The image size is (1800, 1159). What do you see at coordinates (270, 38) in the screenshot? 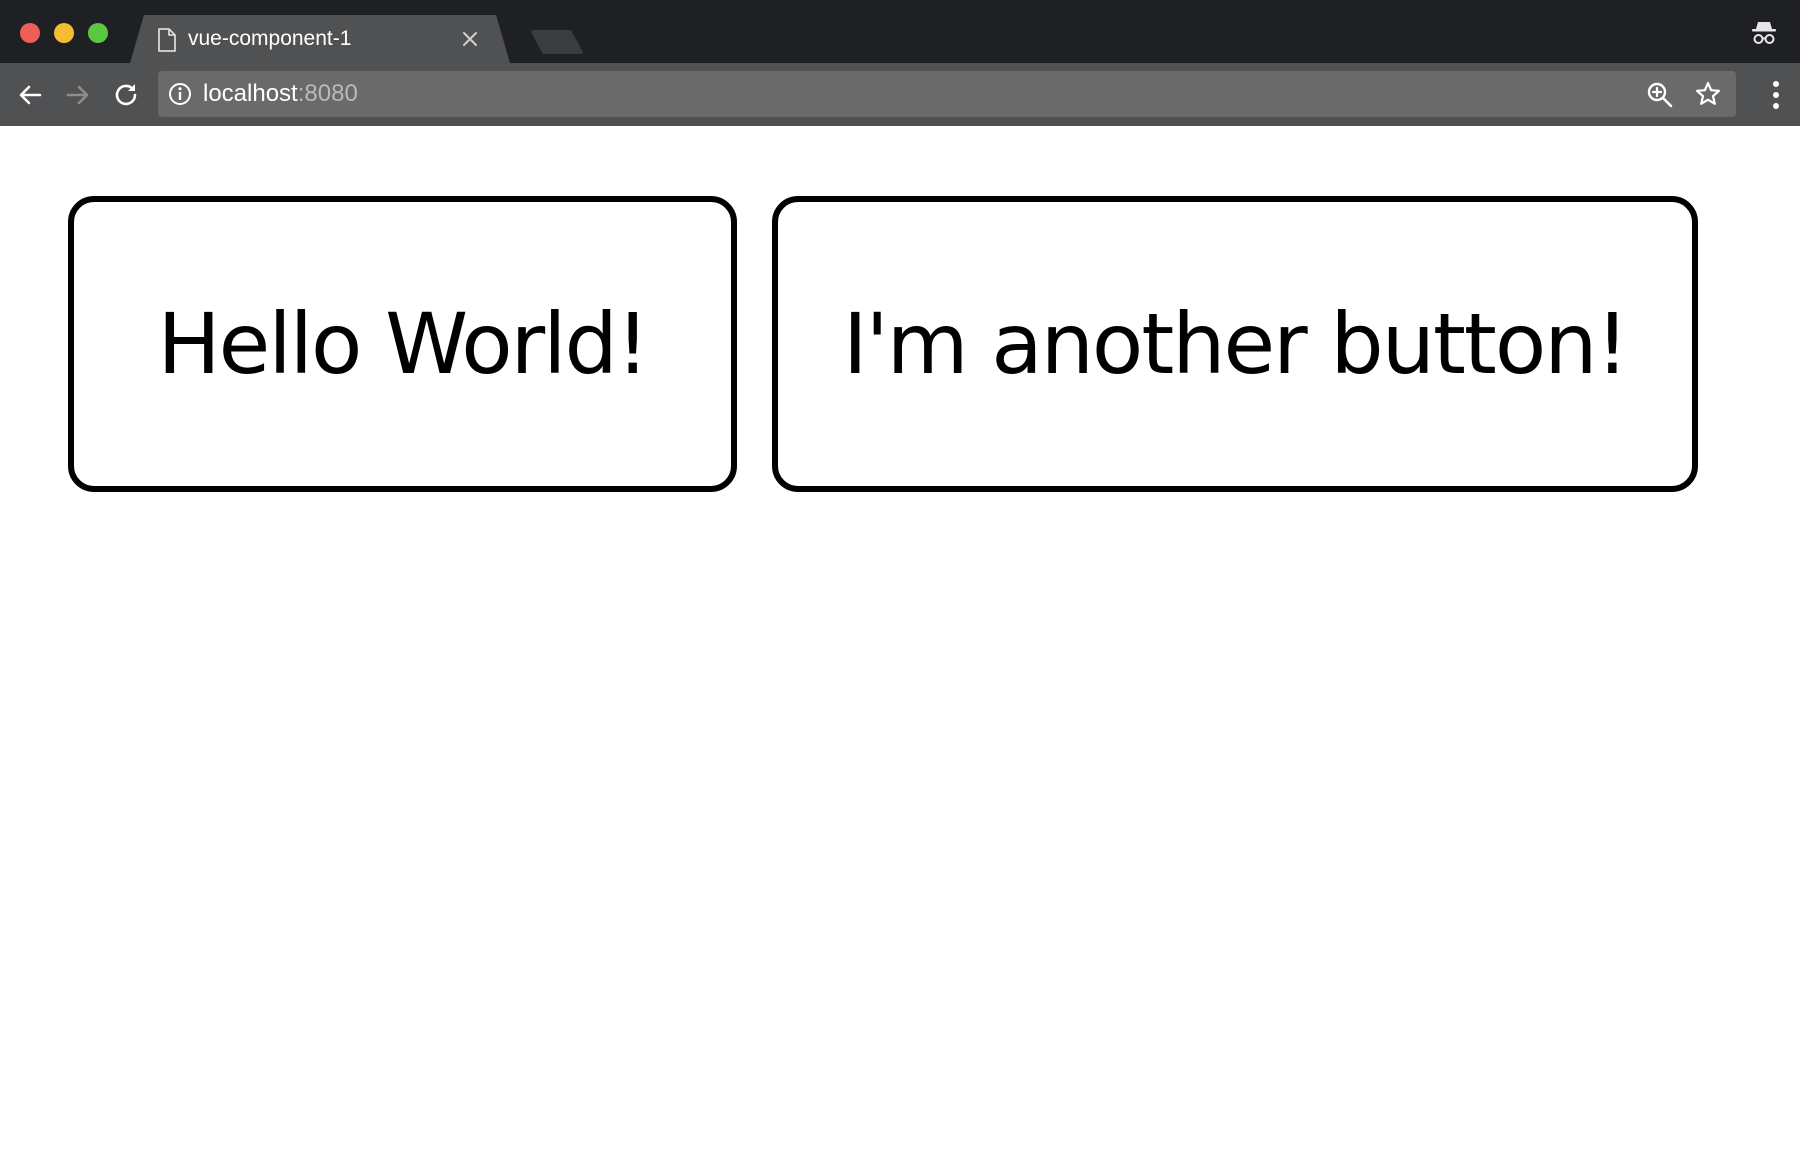
I see `tab-title: vue-component-1` at bounding box center [270, 38].